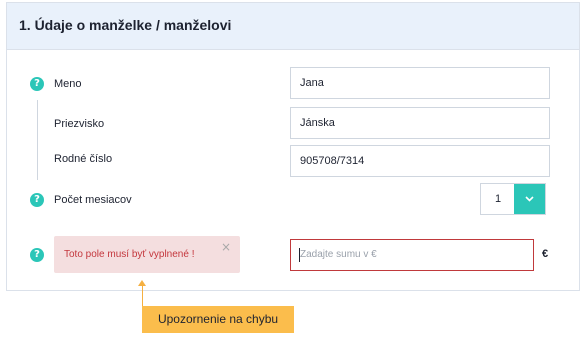  I want to click on currency-label: €, so click(545, 254).